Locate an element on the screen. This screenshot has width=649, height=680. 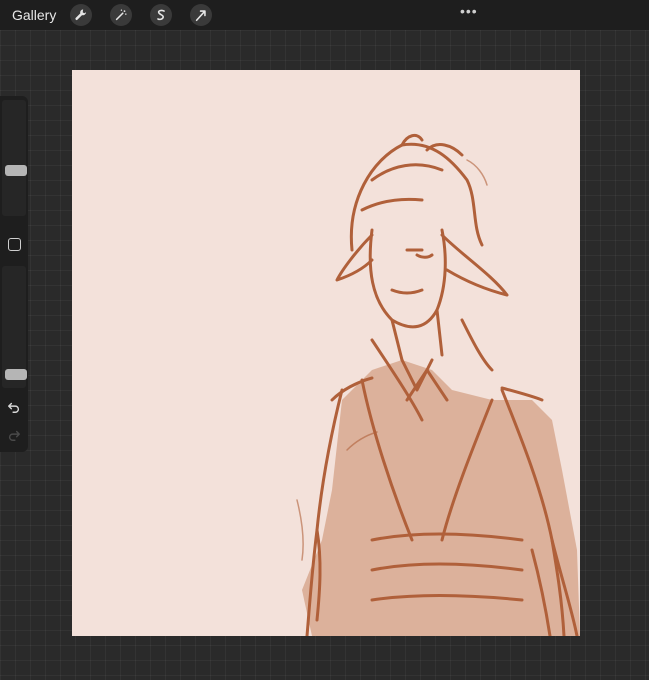
more-options-button: ••• is located at coordinates (469, 11).